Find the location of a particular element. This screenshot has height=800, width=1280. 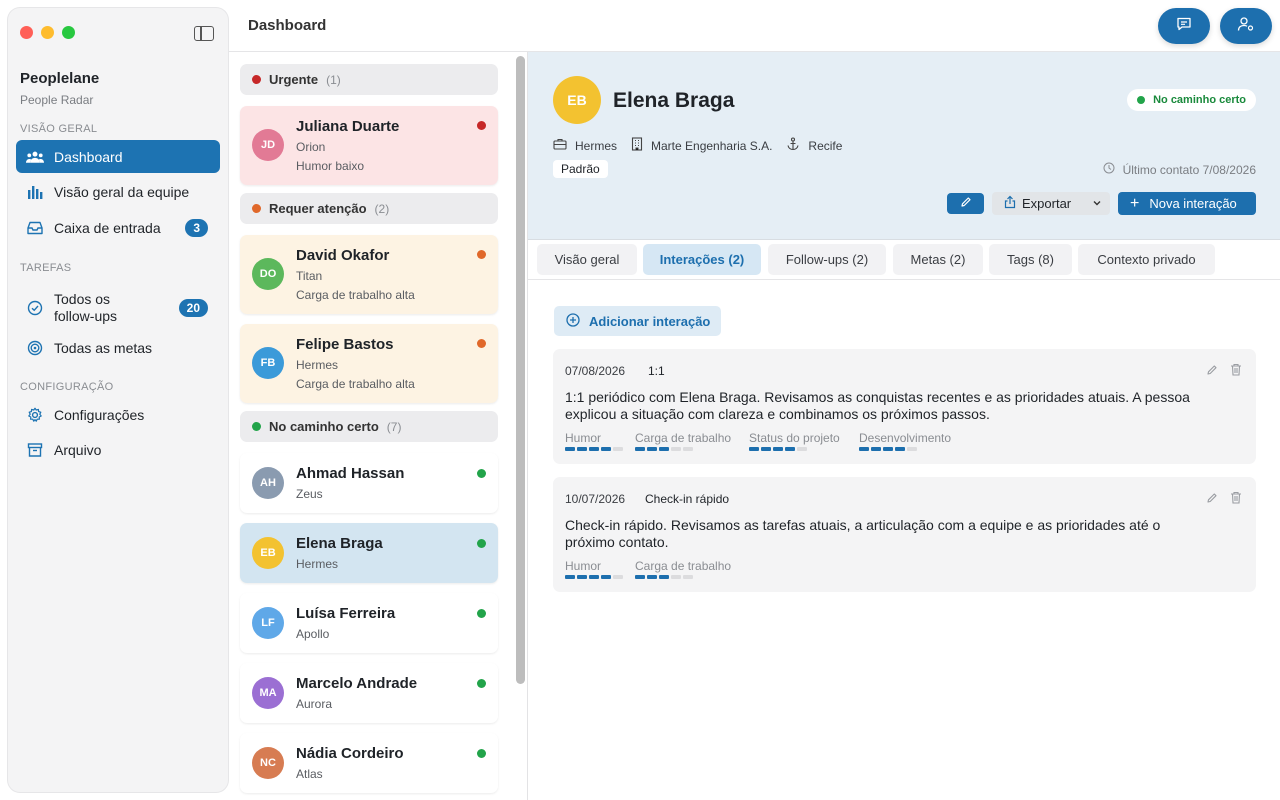

sidebar-item-label: Arquivo is located at coordinates (78, 449).